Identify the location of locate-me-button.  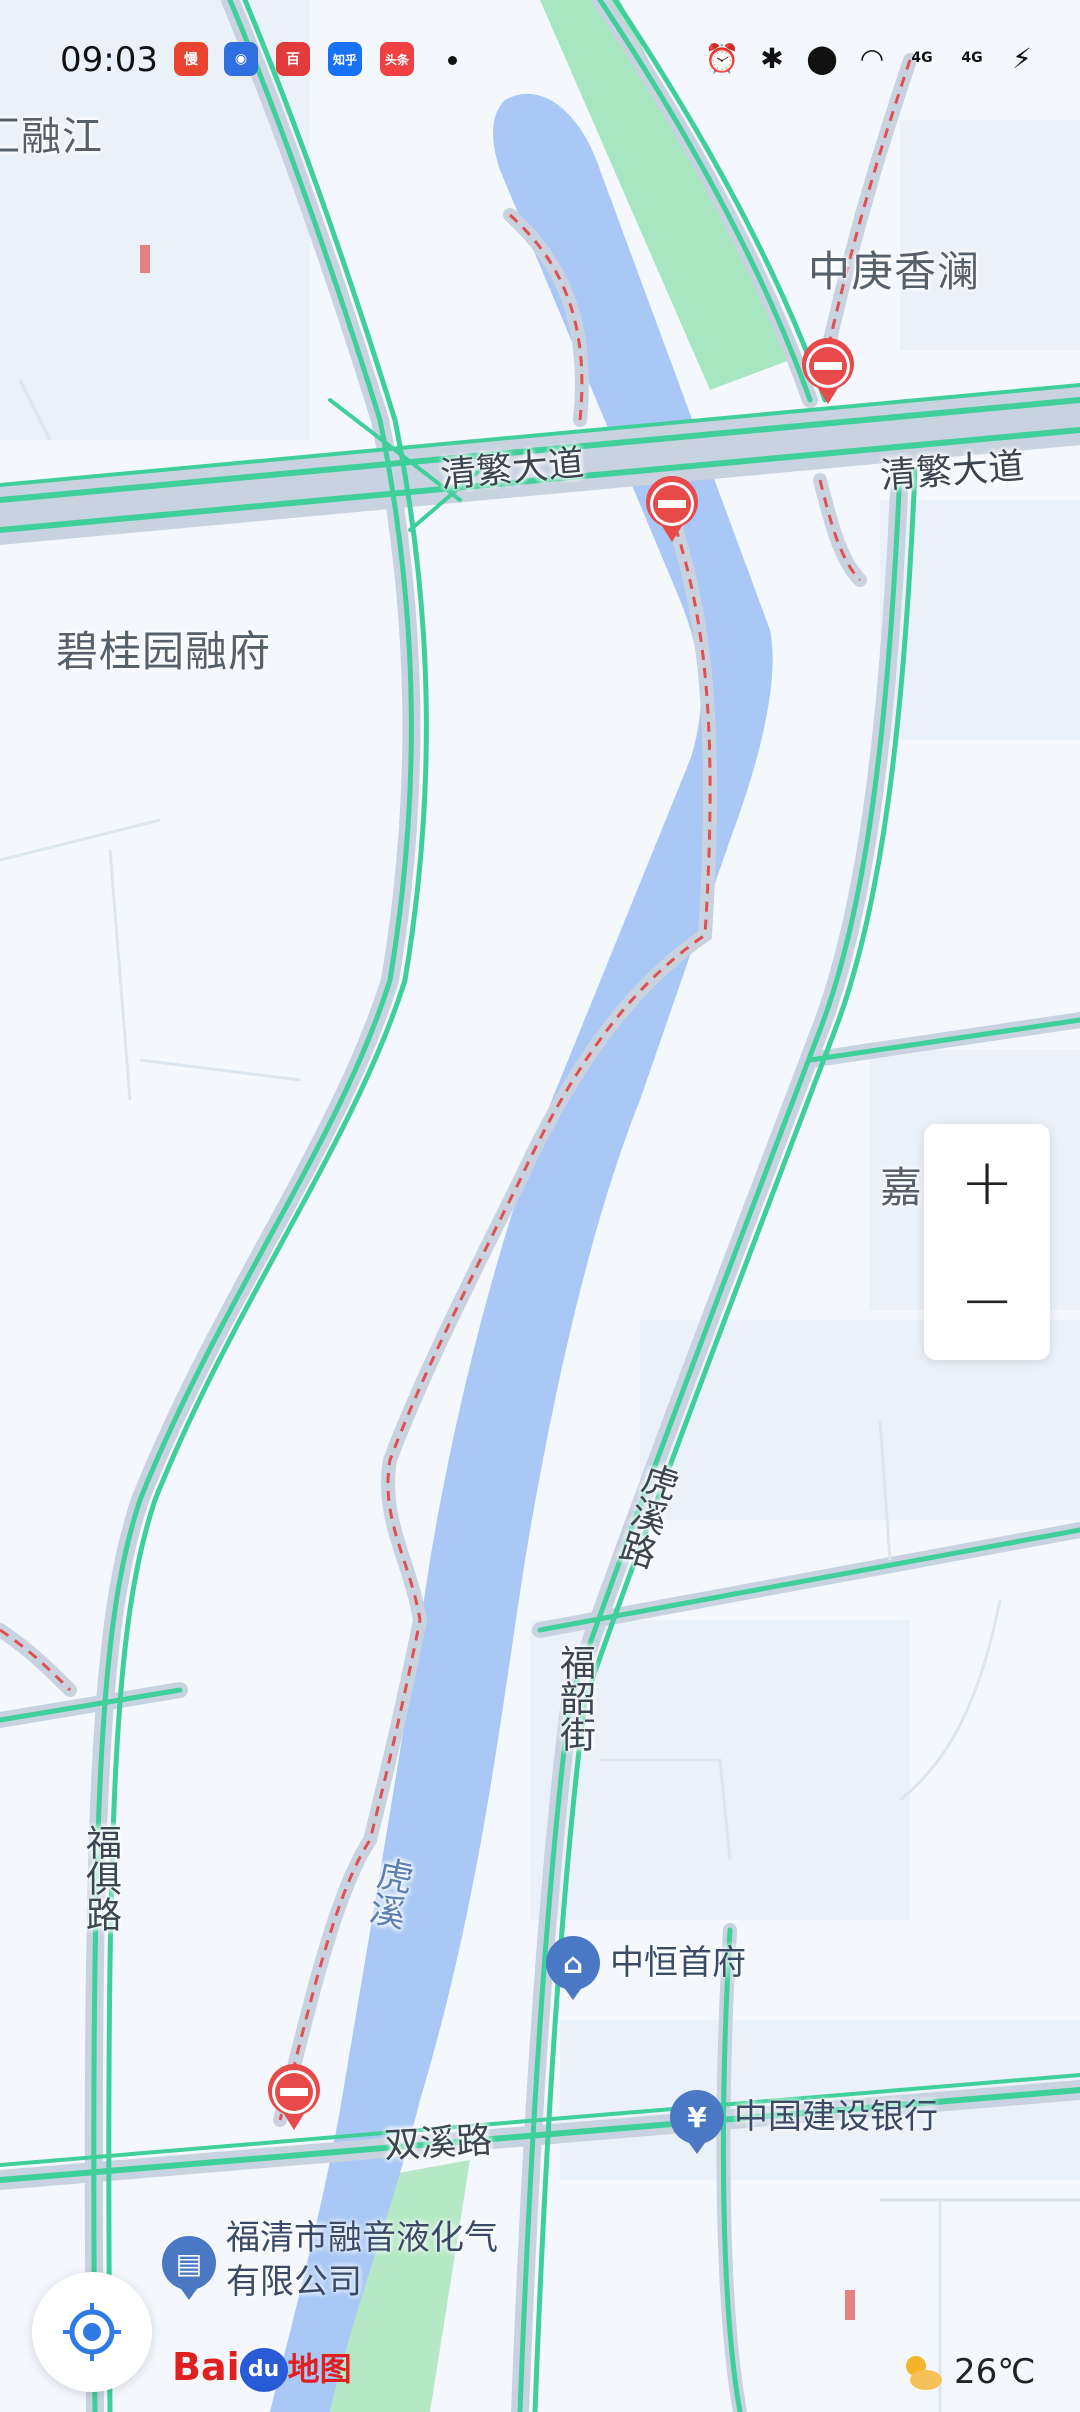
(92, 2332).